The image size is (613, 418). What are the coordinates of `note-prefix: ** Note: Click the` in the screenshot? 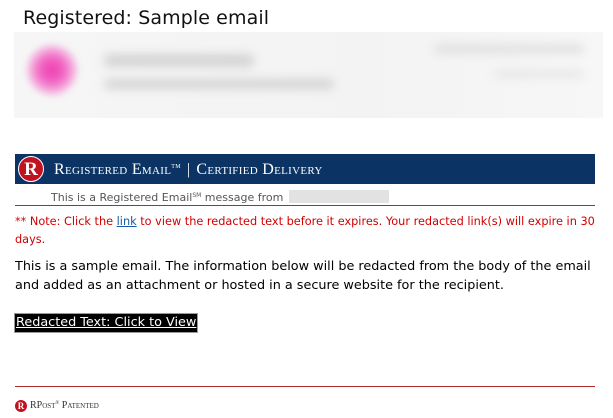 It's located at (66, 221).